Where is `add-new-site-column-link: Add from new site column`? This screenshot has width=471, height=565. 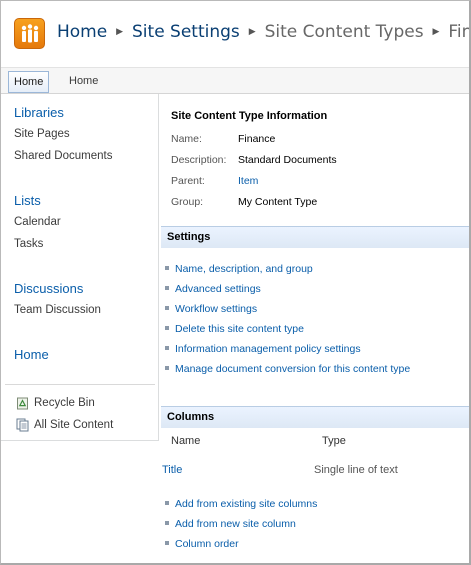 add-new-site-column-link: Add from new site column is located at coordinates (230, 524).